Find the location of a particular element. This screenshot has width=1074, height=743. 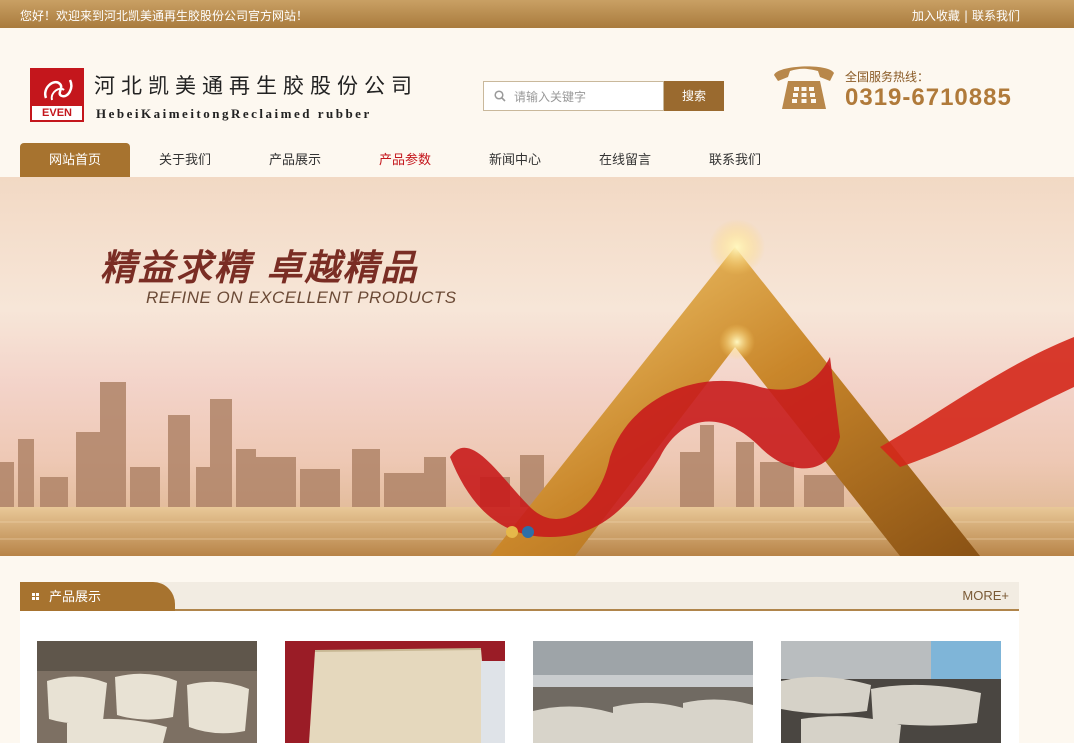

product-section-title: 产品展示 is located at coordinates (75, 597).